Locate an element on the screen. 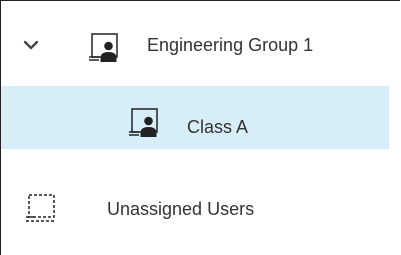 This screenshot has width=401, height=255. tree-item-label: Class A is located at coordinates (218, 127).